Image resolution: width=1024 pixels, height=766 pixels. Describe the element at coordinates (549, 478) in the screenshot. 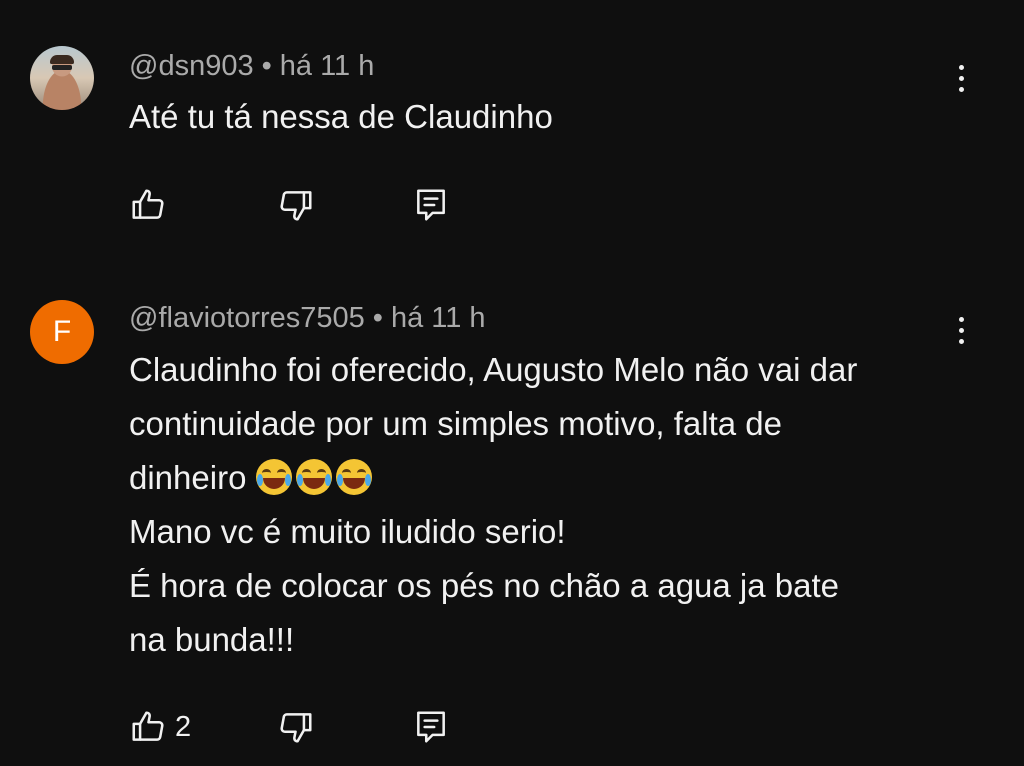

I see `comment-line: dinheiro` at that location.